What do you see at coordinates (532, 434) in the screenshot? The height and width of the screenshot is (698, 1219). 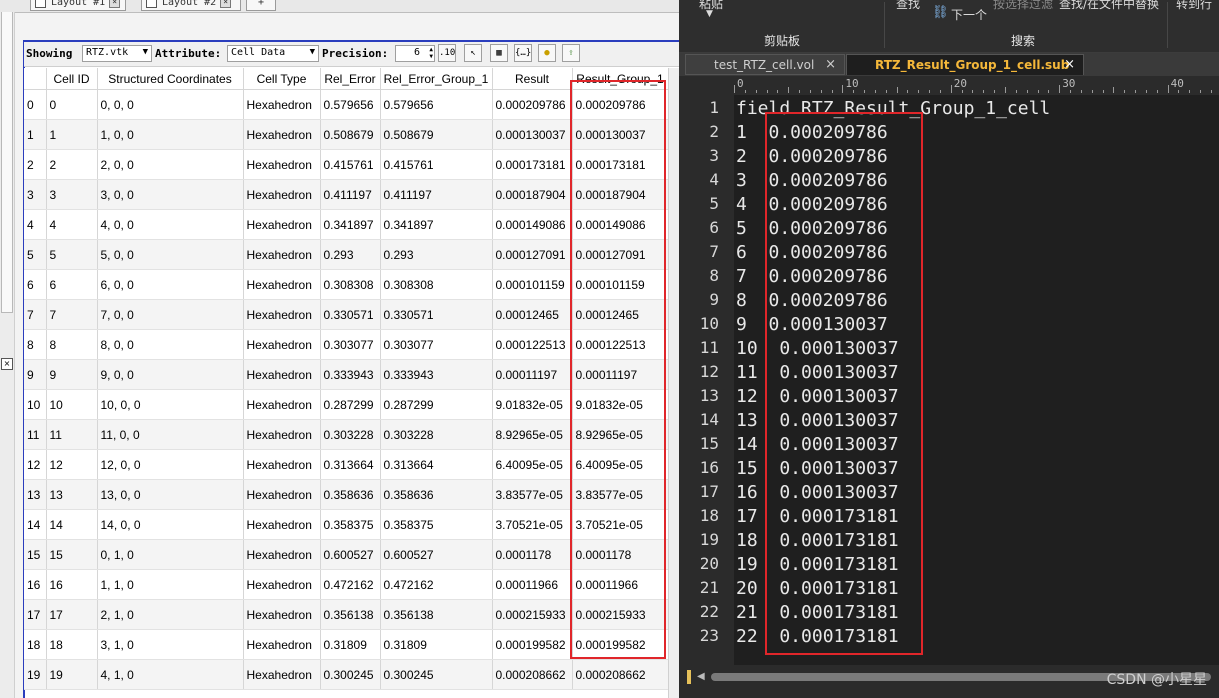 I see `cell-result: 8.92965e-05` at bounding box center [532, 434].